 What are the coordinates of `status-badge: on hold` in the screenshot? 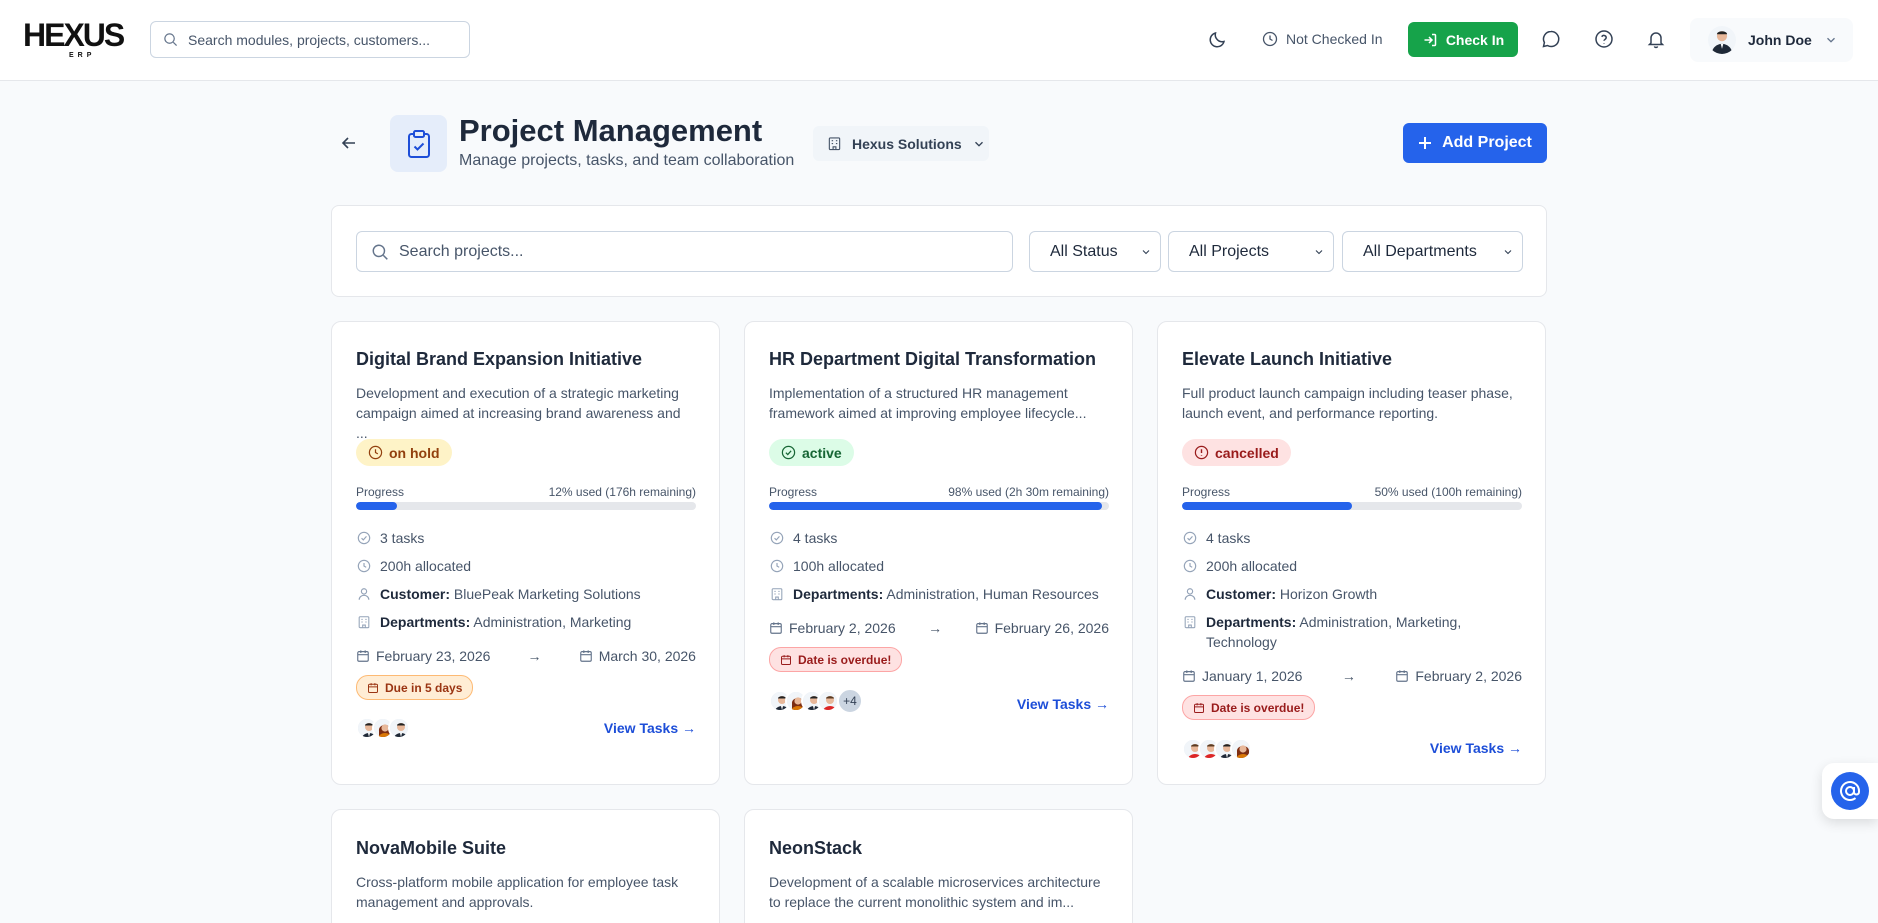 It's located at (404, 452).